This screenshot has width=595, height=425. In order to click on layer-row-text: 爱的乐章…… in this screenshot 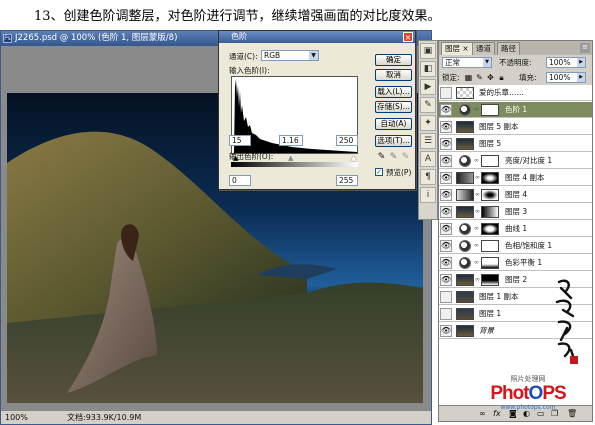, I will do `click(515, 93)`.